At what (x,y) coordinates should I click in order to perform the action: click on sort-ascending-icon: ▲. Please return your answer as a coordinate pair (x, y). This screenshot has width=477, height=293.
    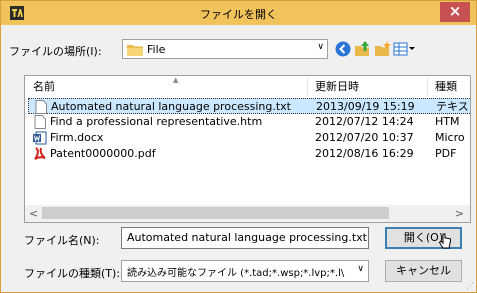
    Looking at the image, I should click on (176, 80).